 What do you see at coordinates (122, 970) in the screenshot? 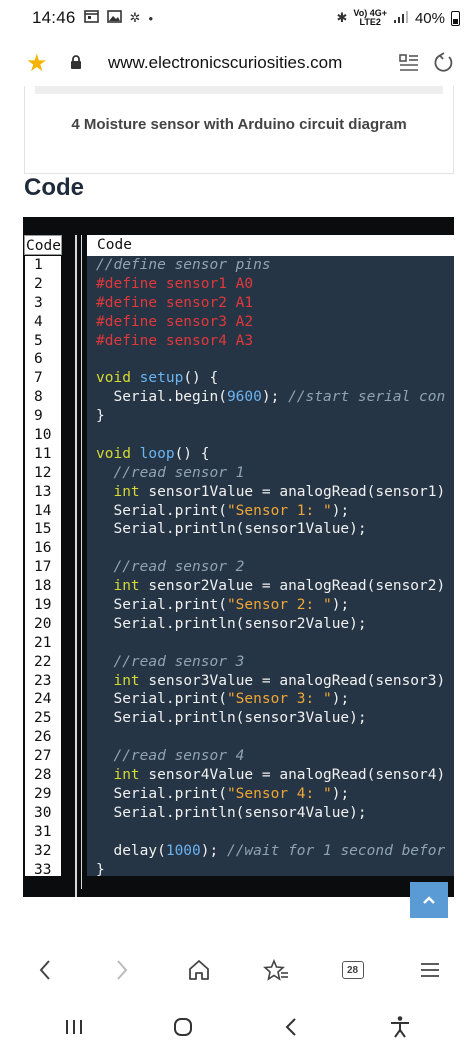
I see `forward-icon` at bounding box center [122, 970].